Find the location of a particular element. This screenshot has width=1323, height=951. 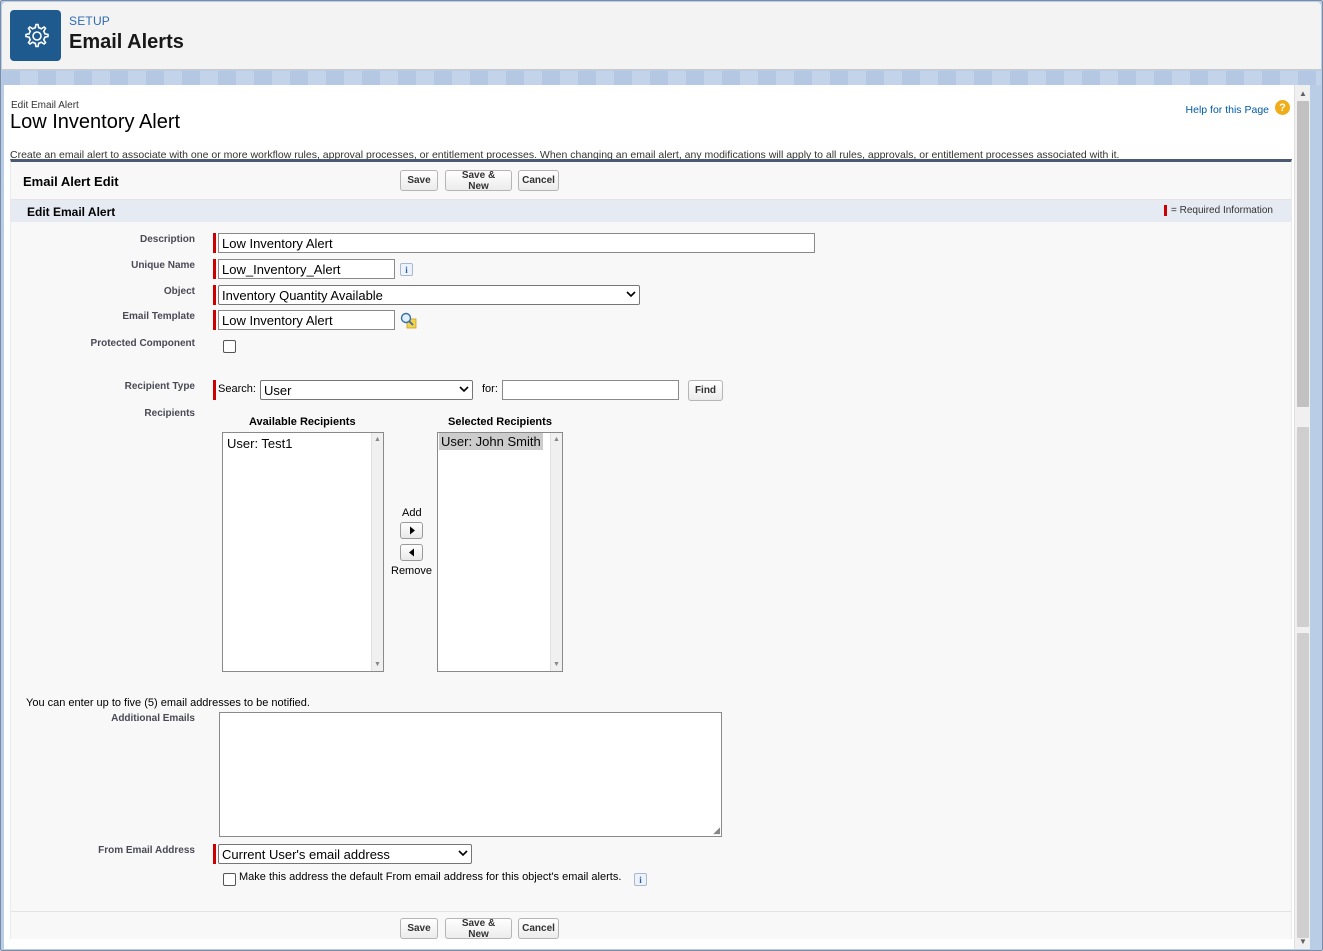

arrow-right-icon is located at coordinates (412, 530).